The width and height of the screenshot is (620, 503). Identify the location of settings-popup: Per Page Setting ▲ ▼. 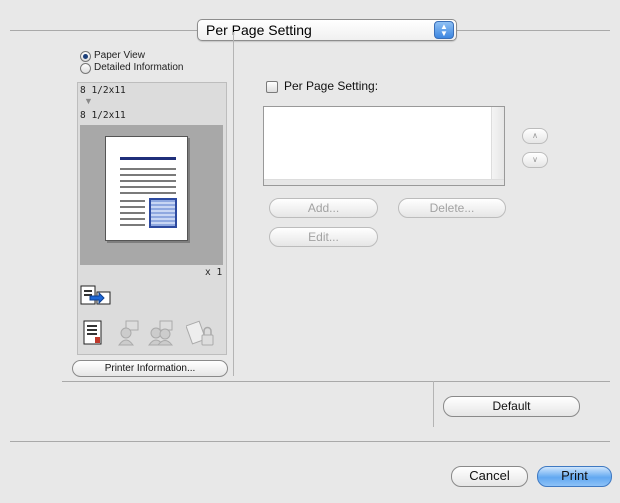
(327, 30).